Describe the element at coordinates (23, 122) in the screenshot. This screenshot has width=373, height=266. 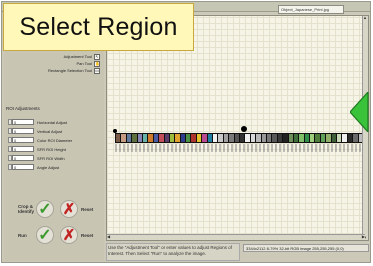
I see `horizontal-adjust-input: 0` at that location.